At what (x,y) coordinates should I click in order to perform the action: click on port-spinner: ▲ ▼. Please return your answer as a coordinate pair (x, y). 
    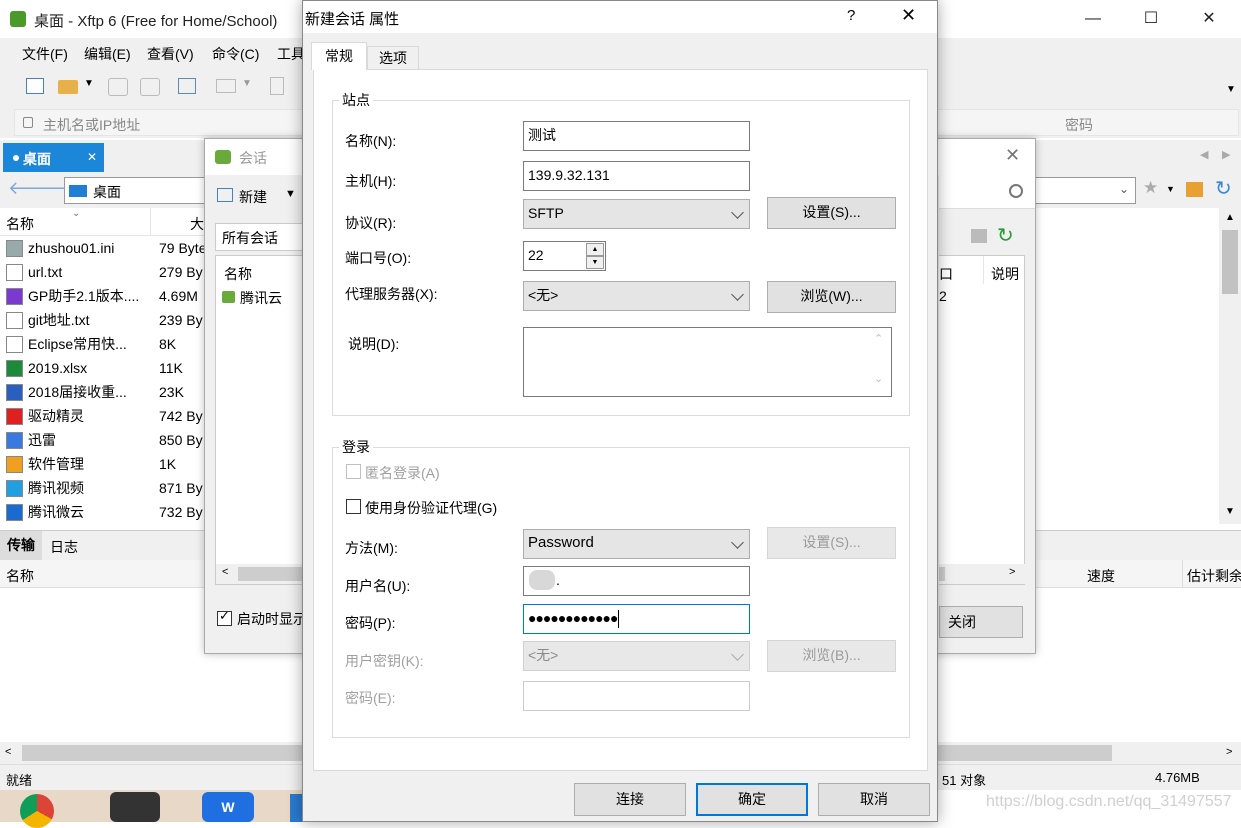
    Looking at the image, I should click on (595, 256).